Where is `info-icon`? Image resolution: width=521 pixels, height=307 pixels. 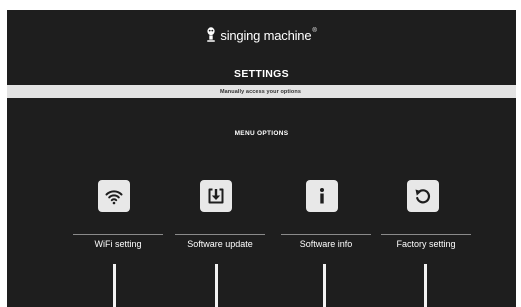 info-icon is located at coordinates (322, 196).